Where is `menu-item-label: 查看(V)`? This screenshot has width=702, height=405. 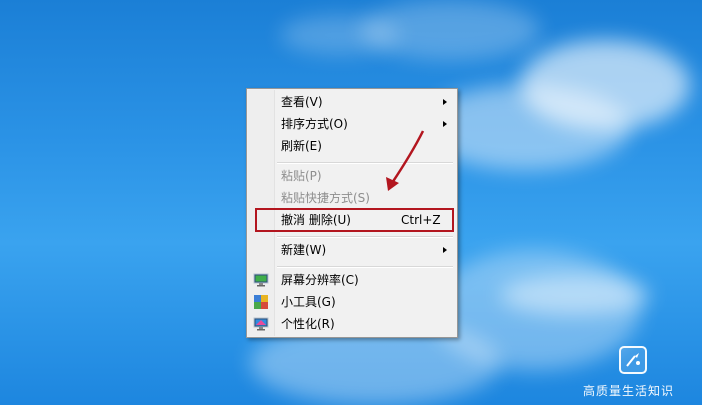
menu-item-label: 查看(V) is located at coordinates (302, 102).